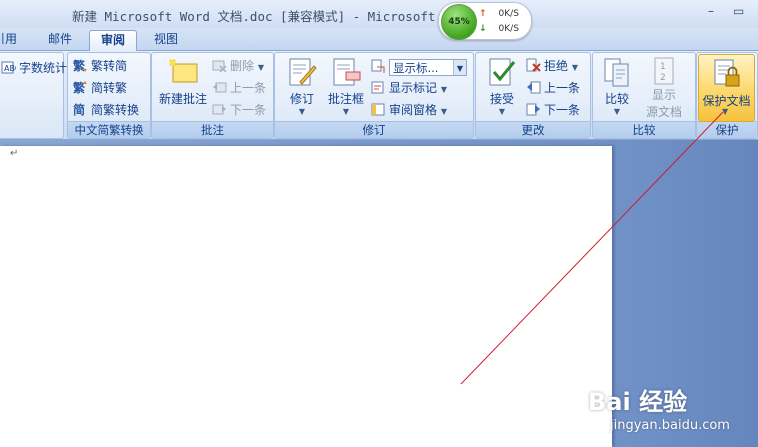  What do you see at coordinates (219, 109) in the screenshot?
I see `next-comment-icon` at bounding box center [219, 109].